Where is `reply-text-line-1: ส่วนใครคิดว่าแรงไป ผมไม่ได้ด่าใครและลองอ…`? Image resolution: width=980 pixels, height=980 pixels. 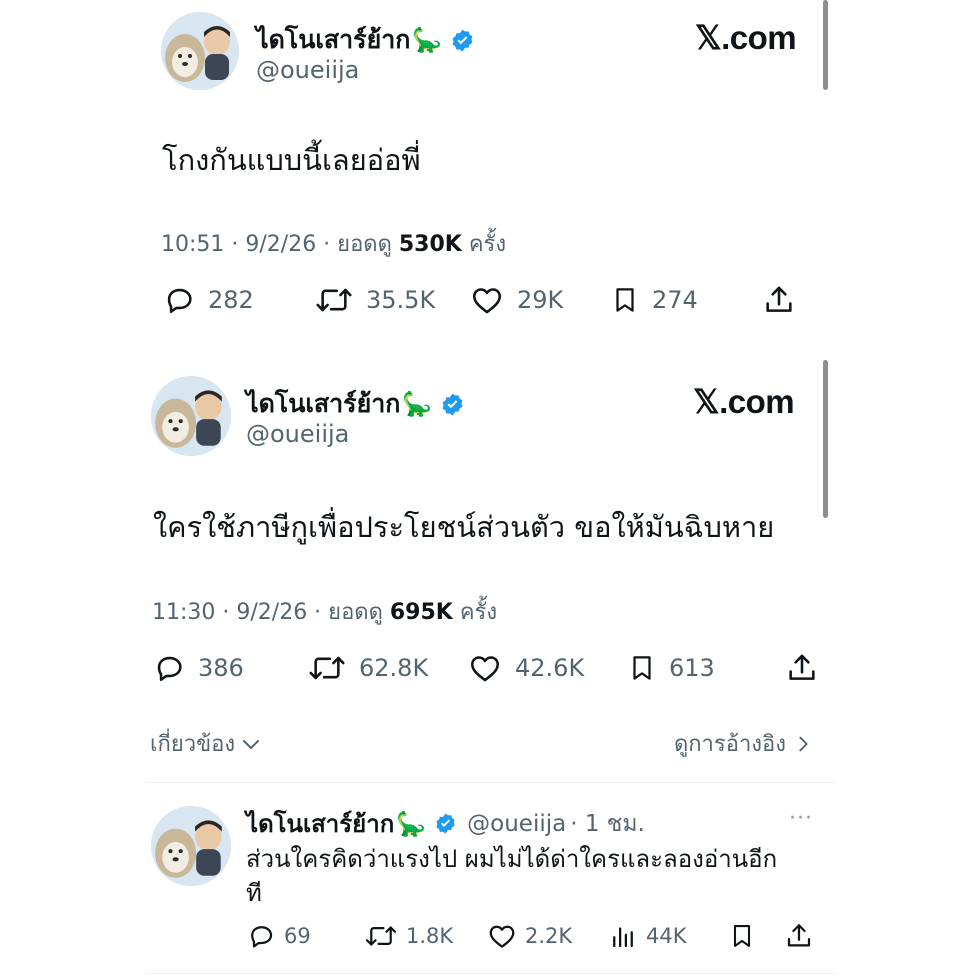
reply-text-line-1: ส่วนใครคิดว่าแรงไป ผมไม่ได้ด่าใครและลองอ… is located at coordinates (512, 859).